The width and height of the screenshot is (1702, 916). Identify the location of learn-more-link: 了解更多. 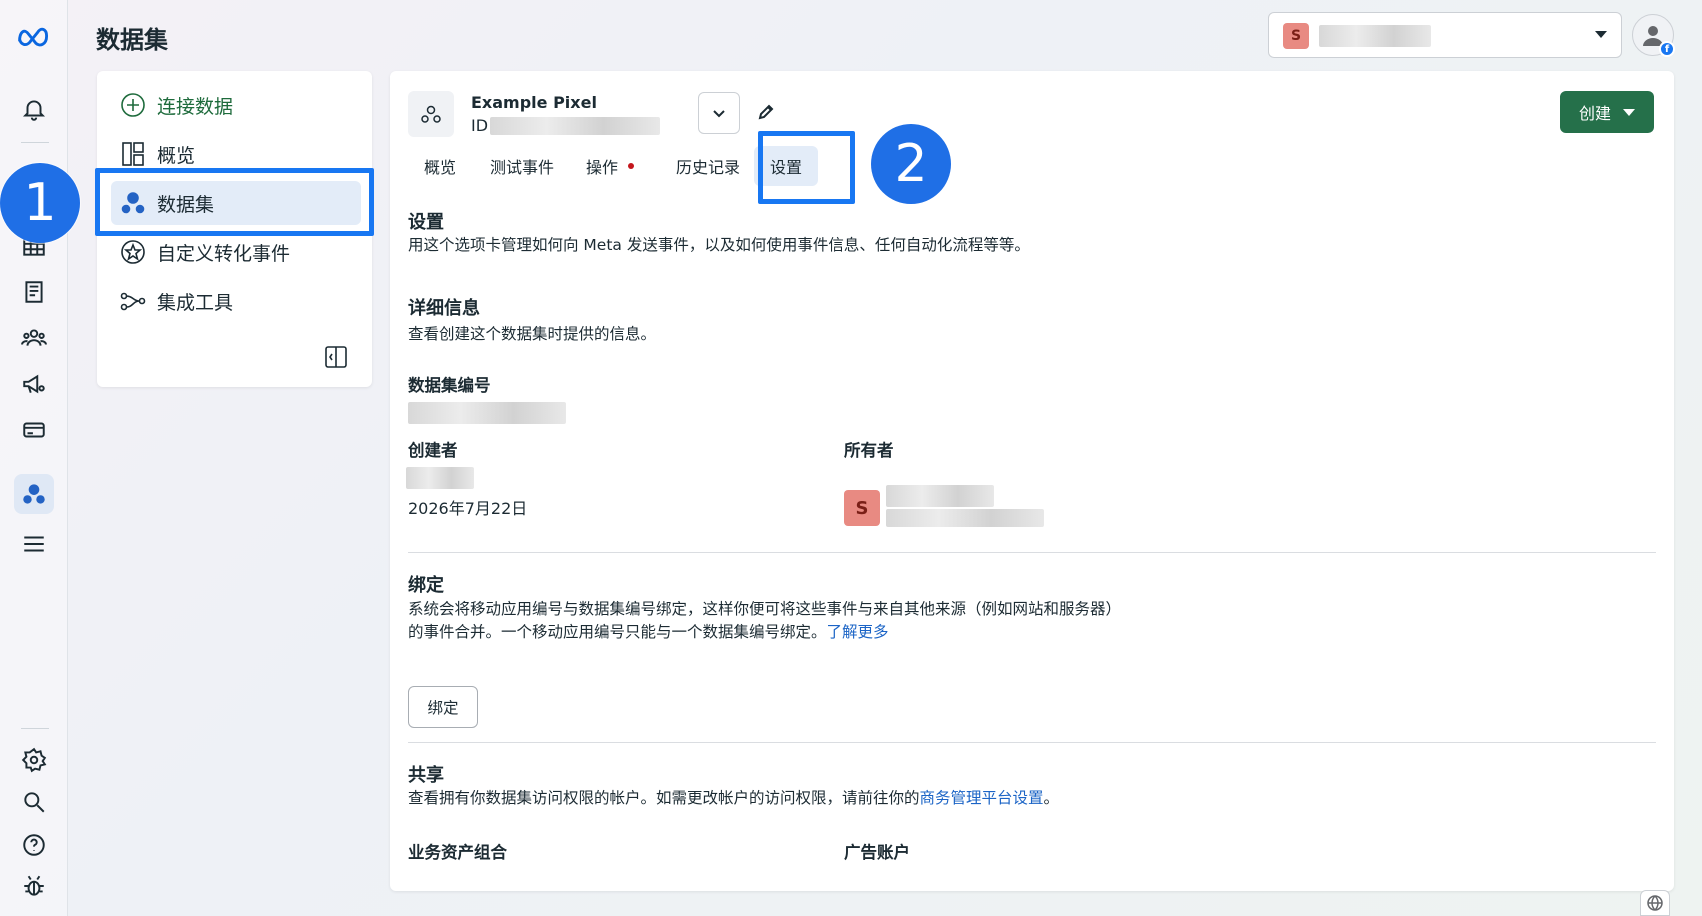
(858, 632).